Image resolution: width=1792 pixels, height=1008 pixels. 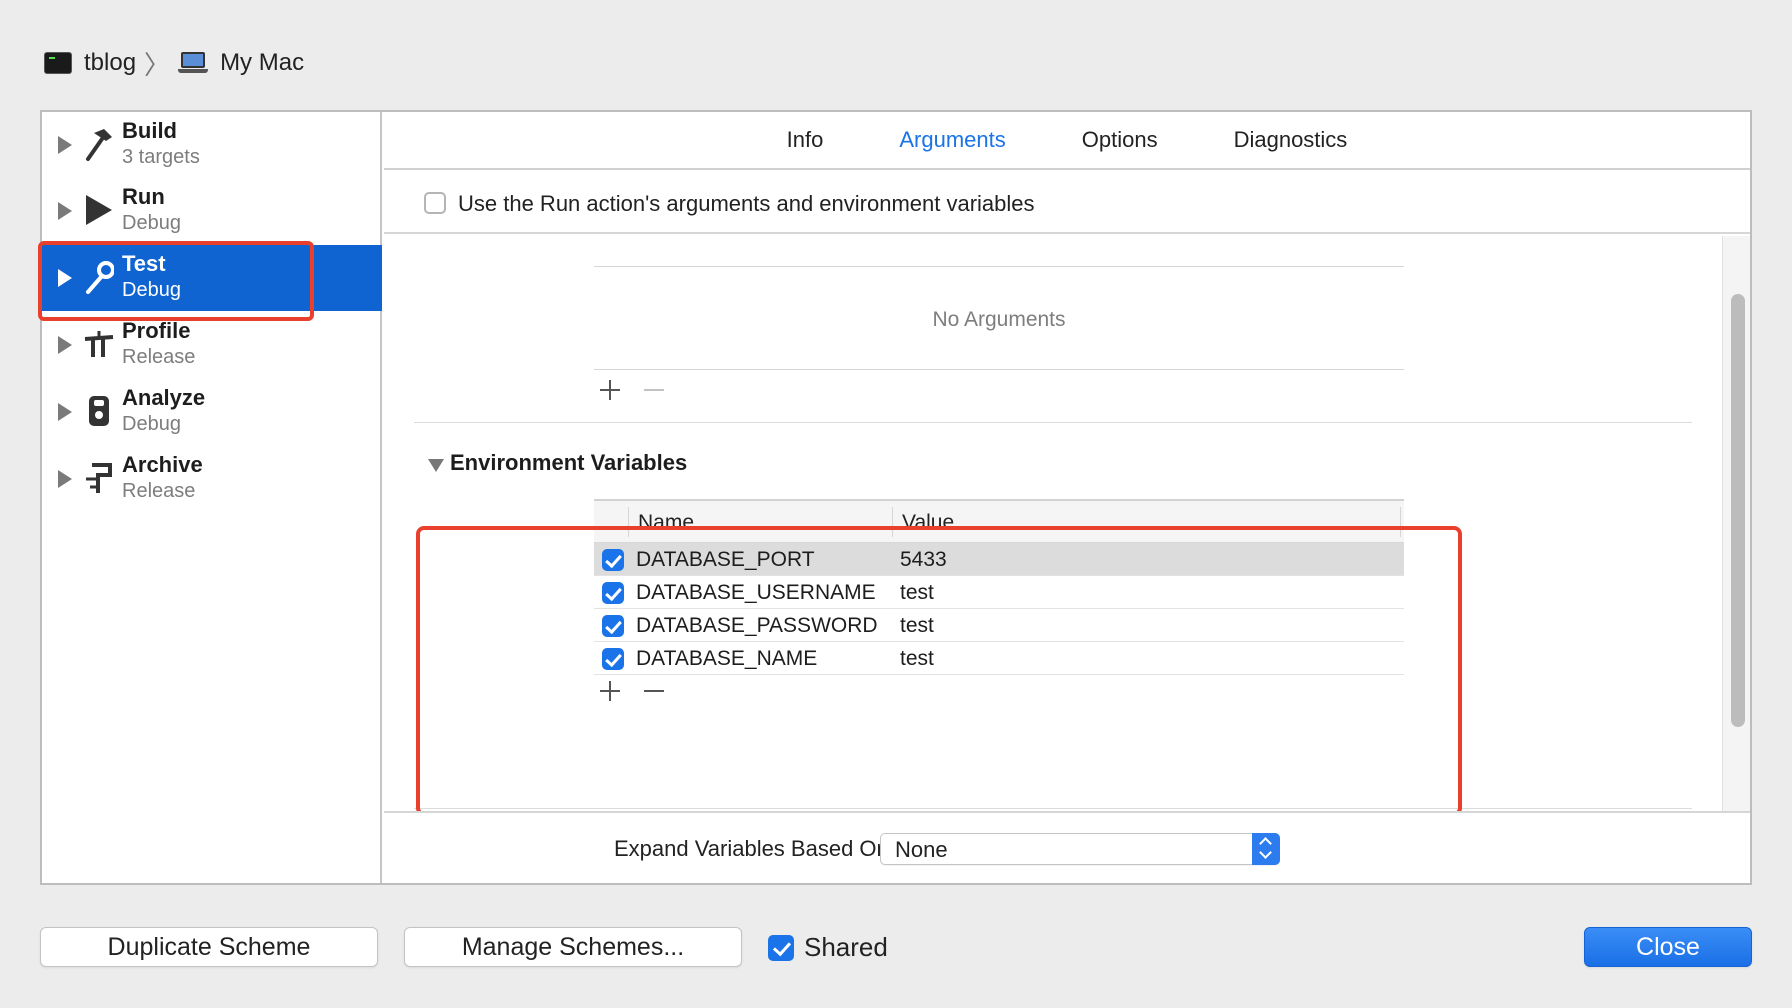 I want to click on add-argument-button, so click(x=610, y=390).